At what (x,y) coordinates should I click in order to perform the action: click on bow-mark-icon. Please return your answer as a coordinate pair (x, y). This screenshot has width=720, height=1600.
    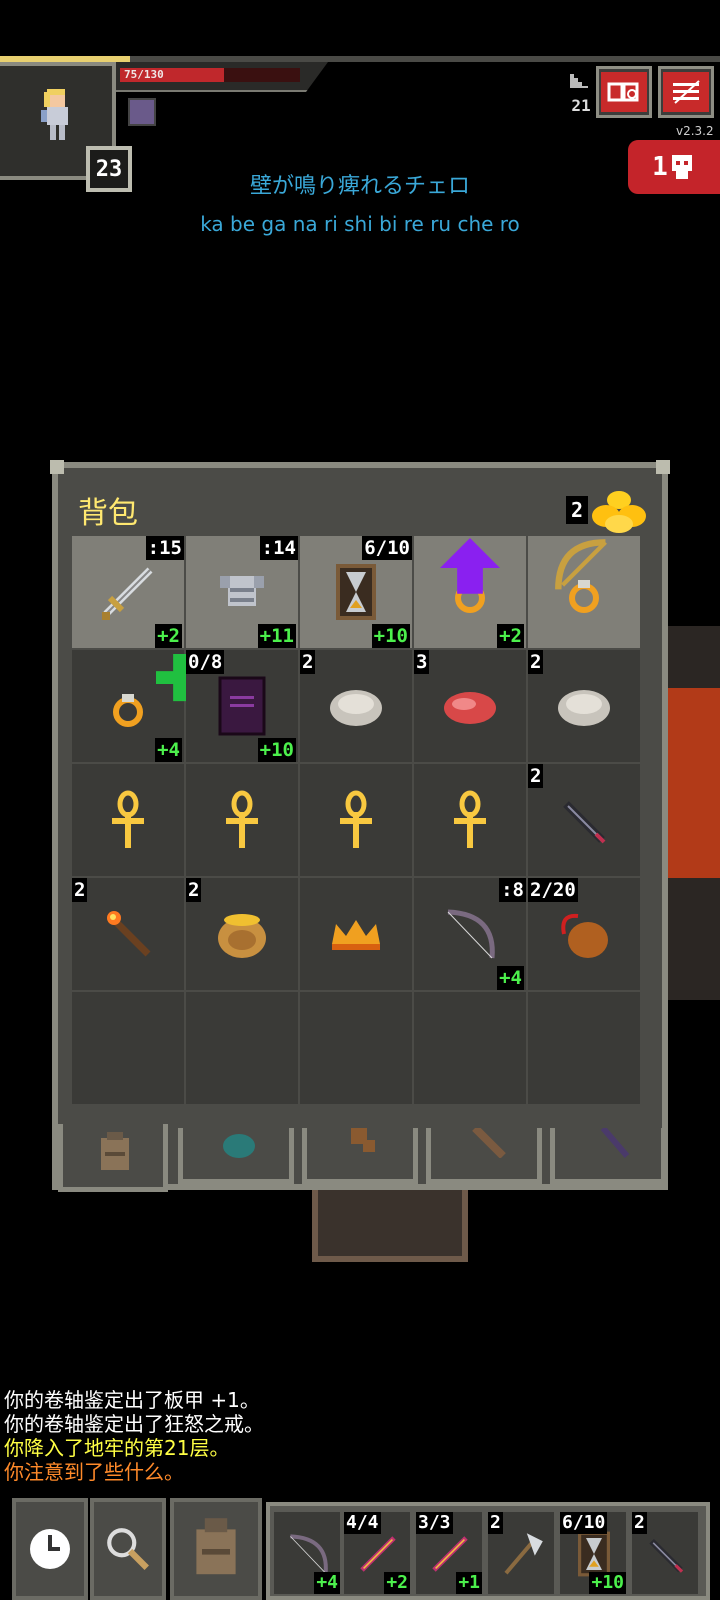
    Looking at the image, I should click on (581, 564).